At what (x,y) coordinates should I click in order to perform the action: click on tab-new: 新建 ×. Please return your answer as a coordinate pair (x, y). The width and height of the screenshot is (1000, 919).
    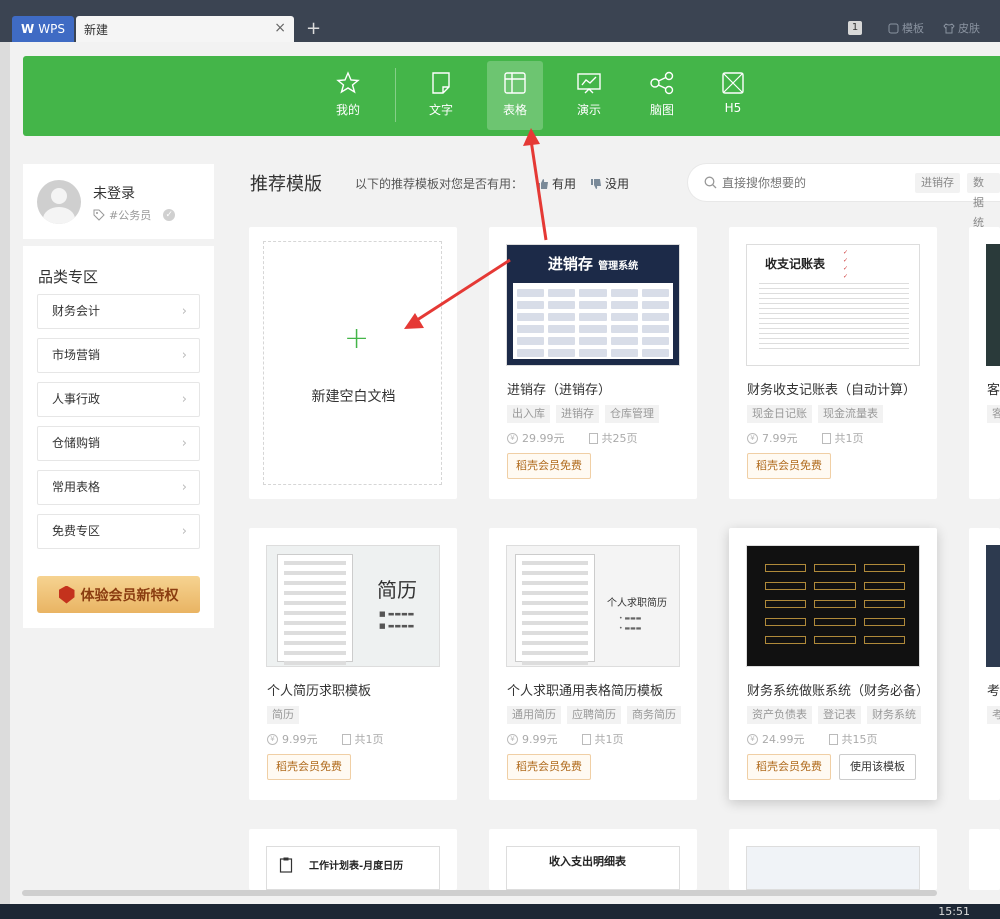
    Looking at the image, I should click on (185, 29).